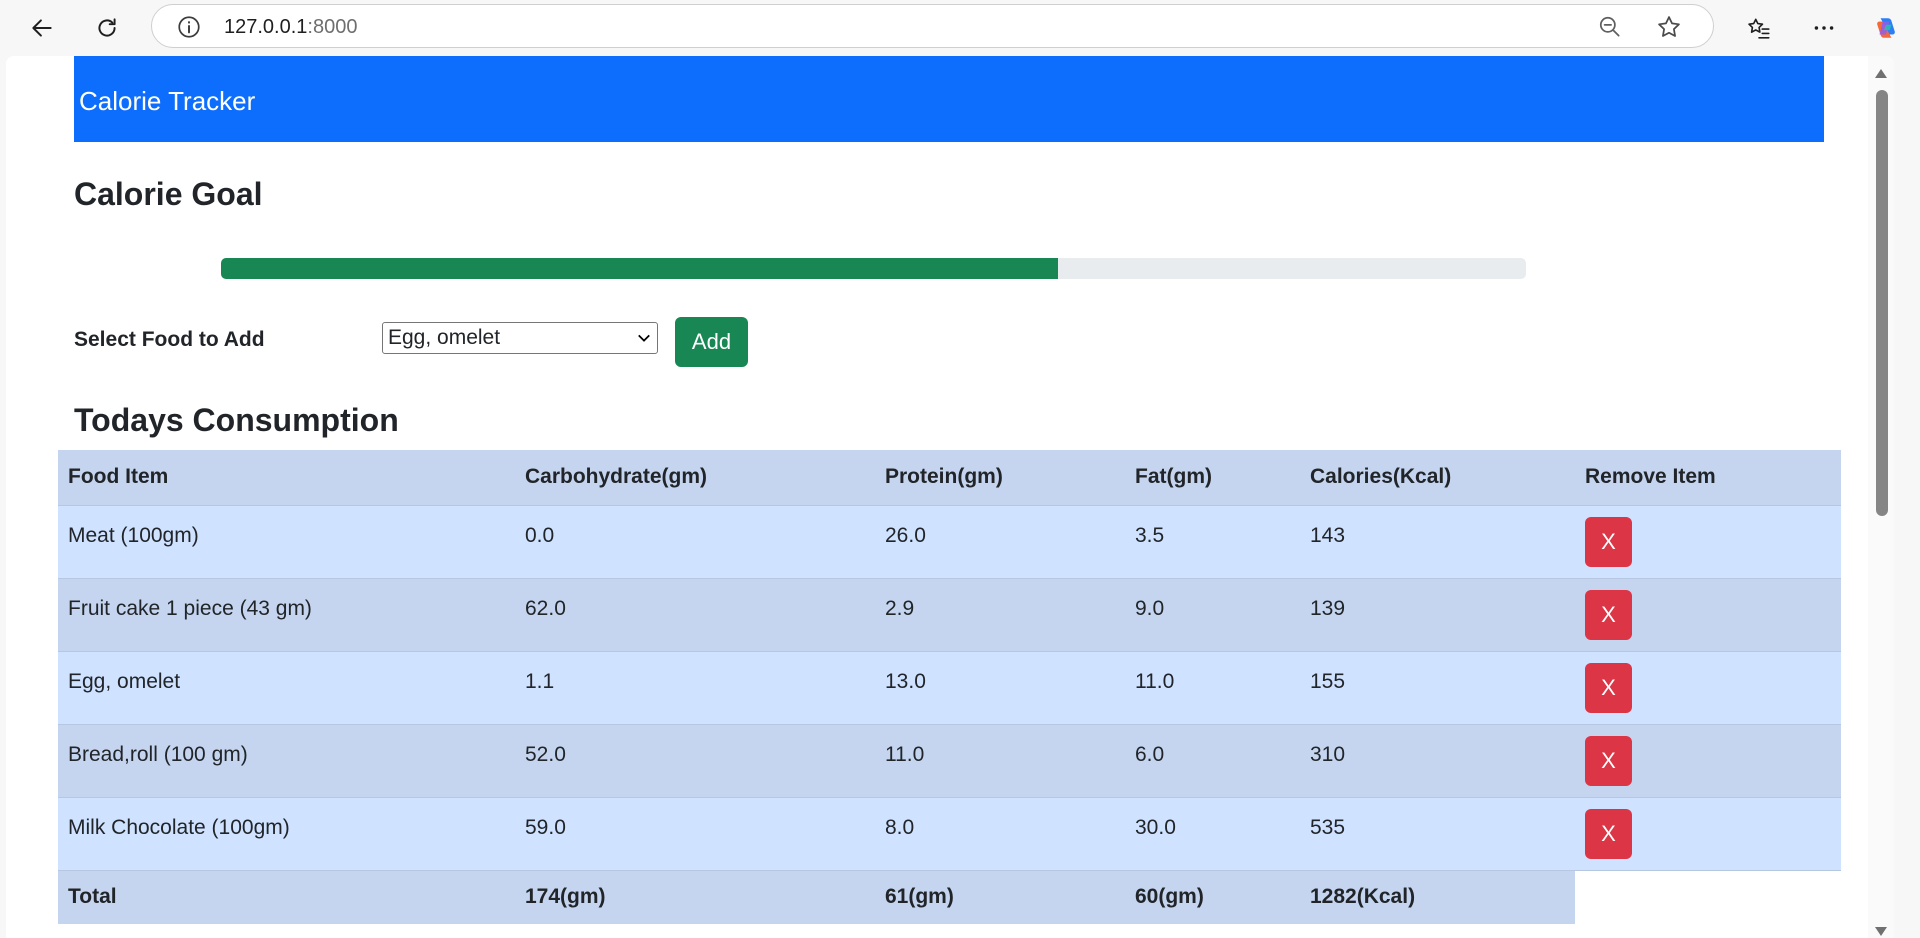  Describe the element at coordinates (1882, 303) in the screenshot. I see `scrollbar-thumb` at that location.